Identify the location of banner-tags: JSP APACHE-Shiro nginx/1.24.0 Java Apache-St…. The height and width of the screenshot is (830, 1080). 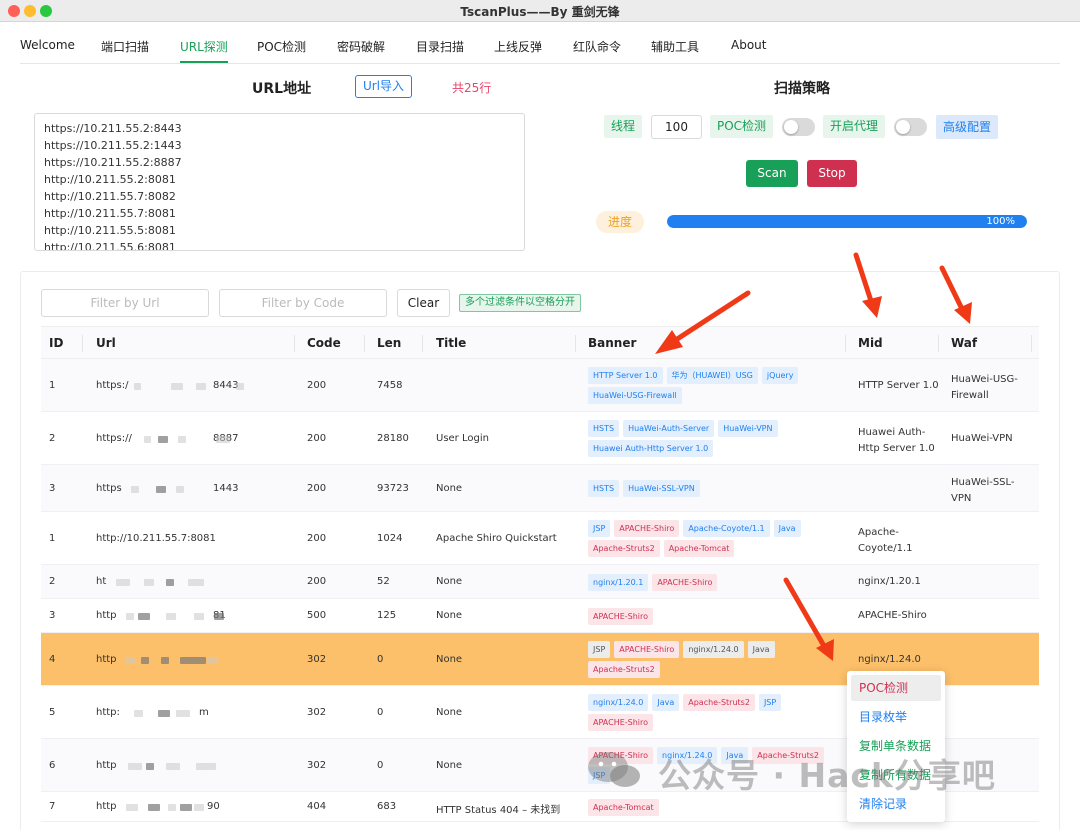
(718, 659).